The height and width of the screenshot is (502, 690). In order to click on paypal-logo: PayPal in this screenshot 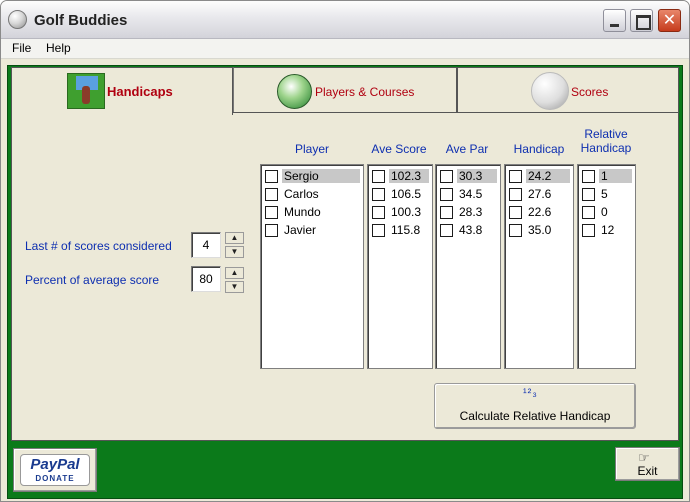, I will do `click(55, 464)`.